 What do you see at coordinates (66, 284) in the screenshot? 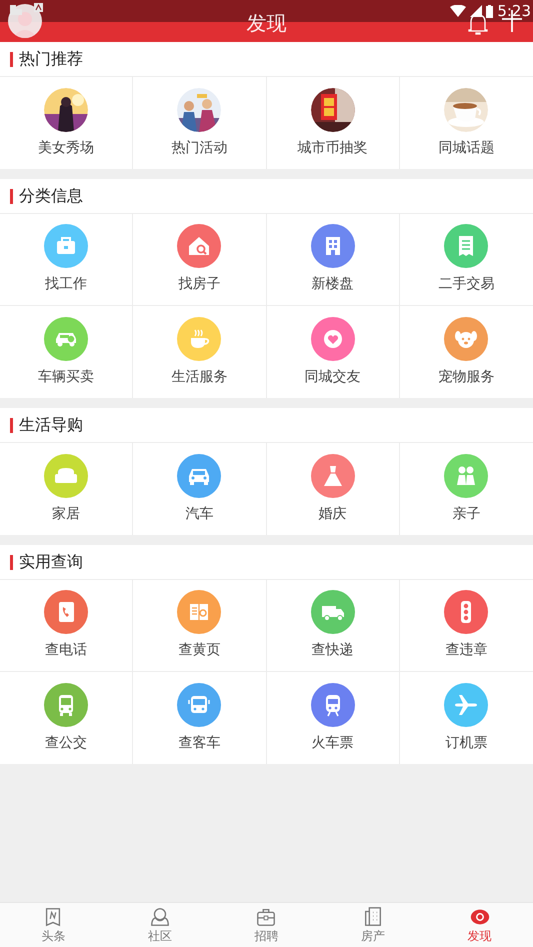
I see `item-label: 找工作` at bounding box center [66, 284].